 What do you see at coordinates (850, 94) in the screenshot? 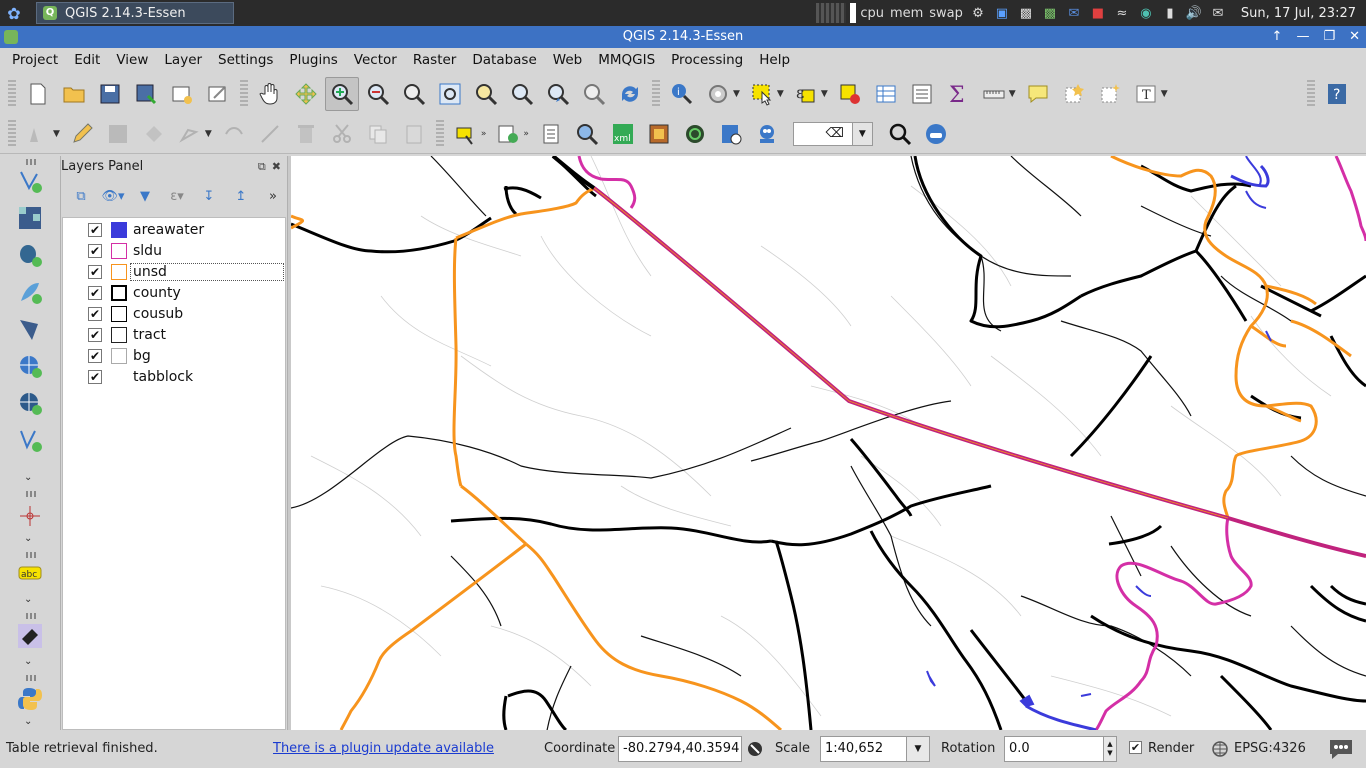
I see `deselect-all-icon` at bounding box center [850, 94].